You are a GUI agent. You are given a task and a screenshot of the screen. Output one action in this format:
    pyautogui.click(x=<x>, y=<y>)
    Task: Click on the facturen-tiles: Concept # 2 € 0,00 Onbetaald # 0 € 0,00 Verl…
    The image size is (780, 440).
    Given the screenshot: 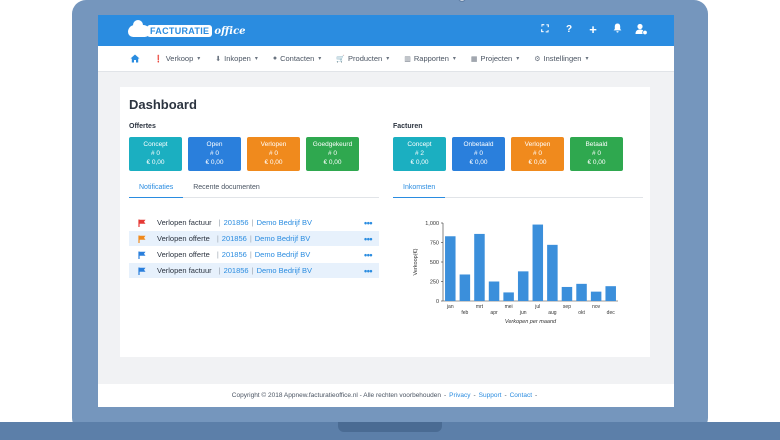 What is the action you would take?
    pyautogui.click(x=508, y=154)
    